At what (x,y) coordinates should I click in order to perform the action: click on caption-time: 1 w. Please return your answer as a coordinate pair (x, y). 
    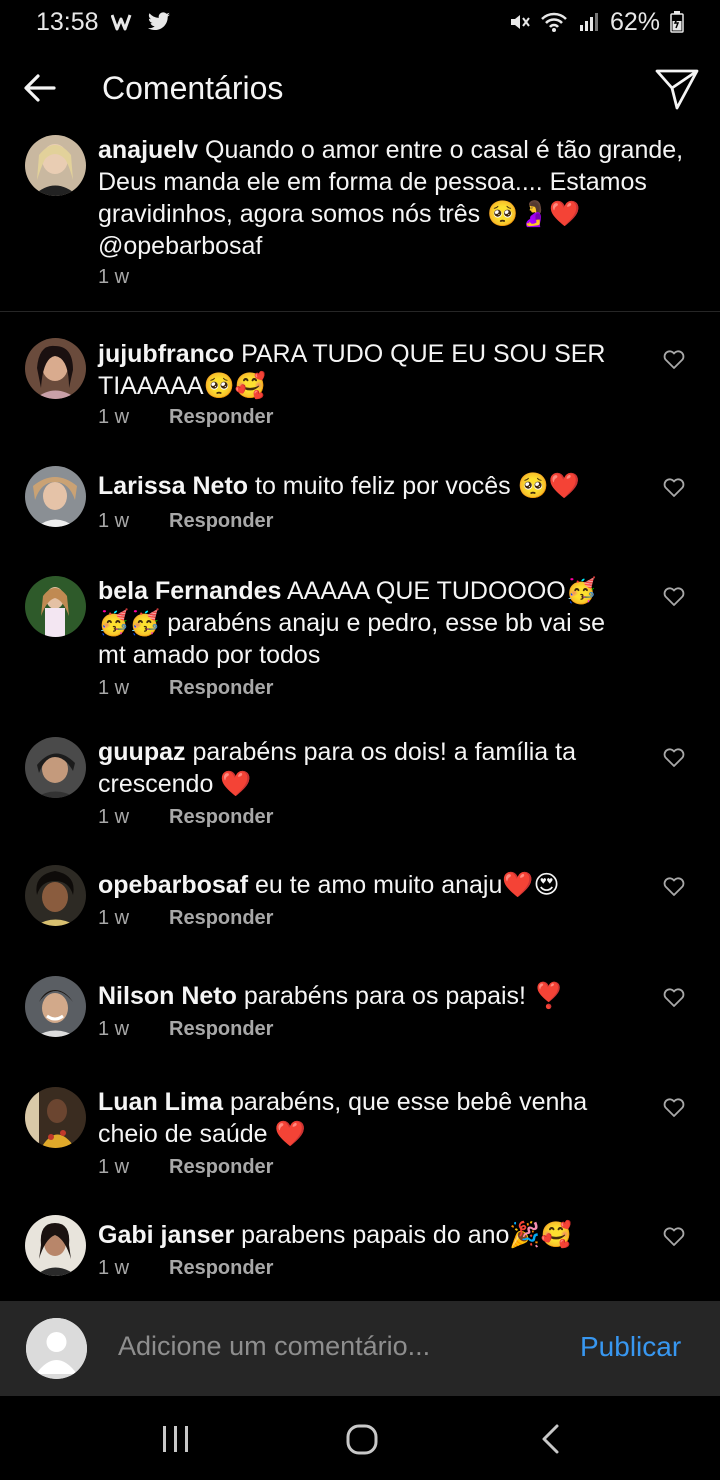
    Looking at the image, I should click on (114, 277).